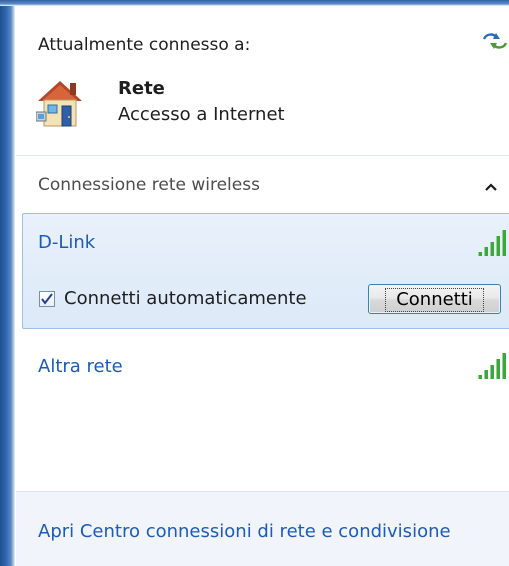 Image resolution: width=509 pixels, height=566 pixels. Describe the element at coordinates (66, 242) in the screenshot. I see `network-name-dlink: D-Link` at that location.